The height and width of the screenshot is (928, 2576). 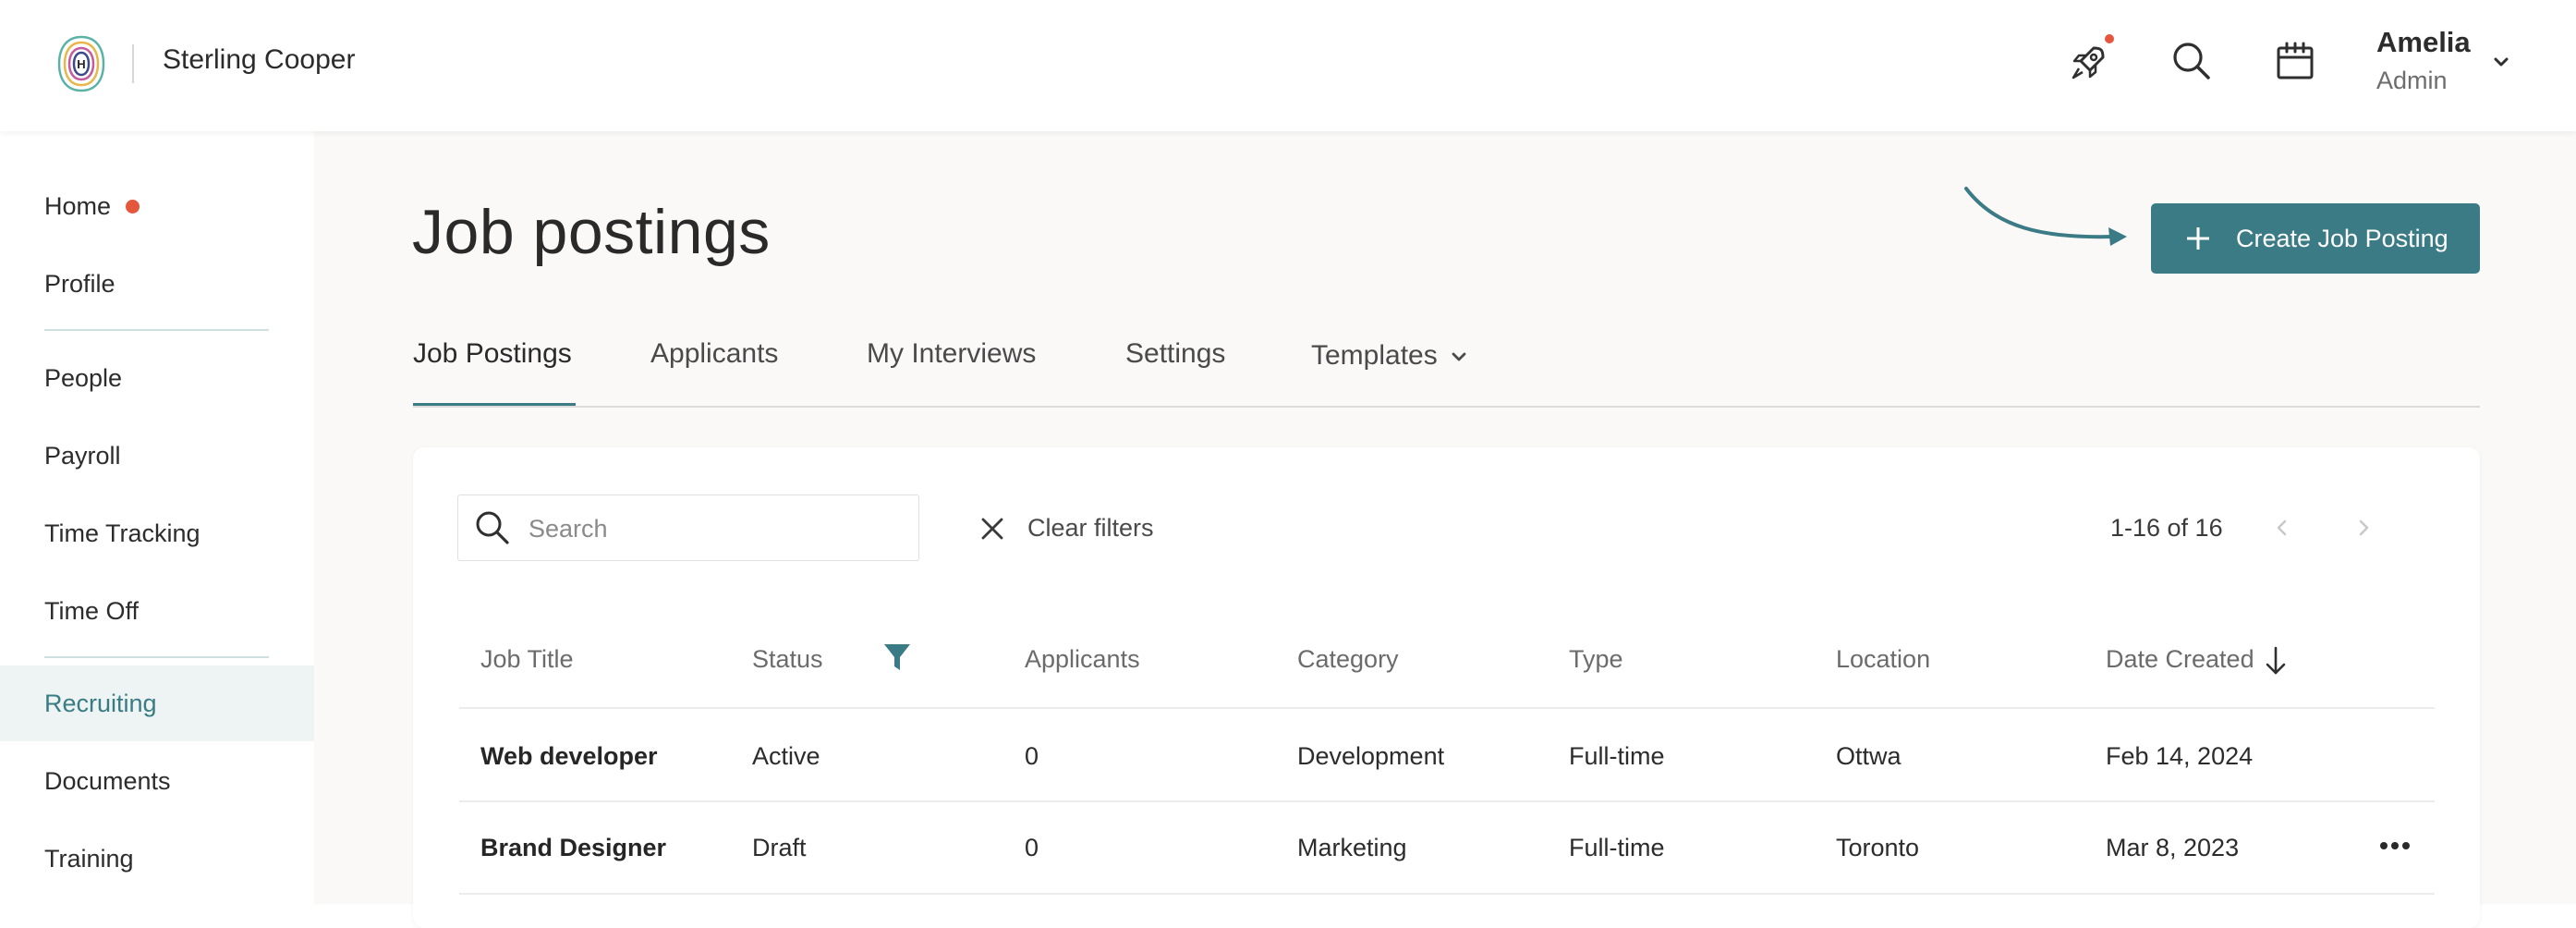 I want to click on column-header-date-created: Date Created, so click(x=2180, y=659).